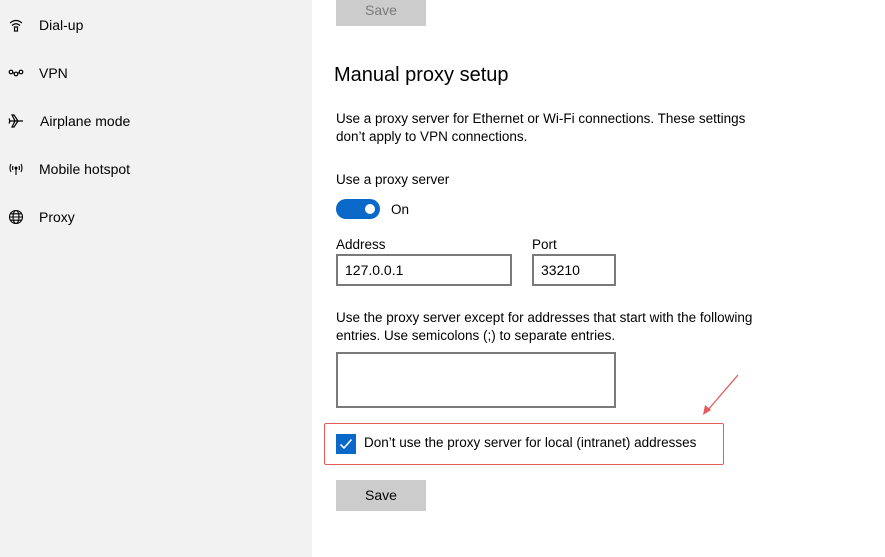  Describe the element at coordinates (393, 179) in the screenshot. I see `use-proxy-label: Use a proxy server` at that location.